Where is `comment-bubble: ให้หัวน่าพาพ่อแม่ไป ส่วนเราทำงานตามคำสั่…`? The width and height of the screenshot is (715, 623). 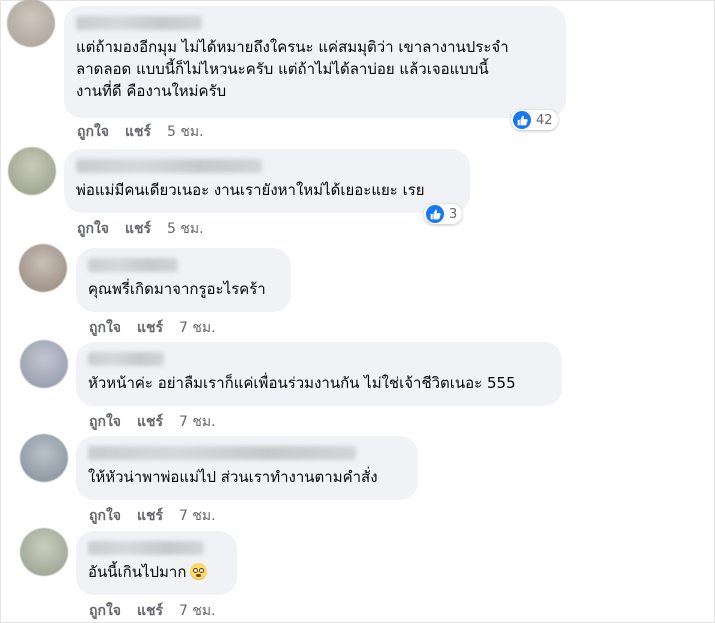 comment-bubble: ให้หัวน่าพาพ่อแม่ไป ส่วนเราทำงานตามคำสั่… is located at coordinates (247, 468).